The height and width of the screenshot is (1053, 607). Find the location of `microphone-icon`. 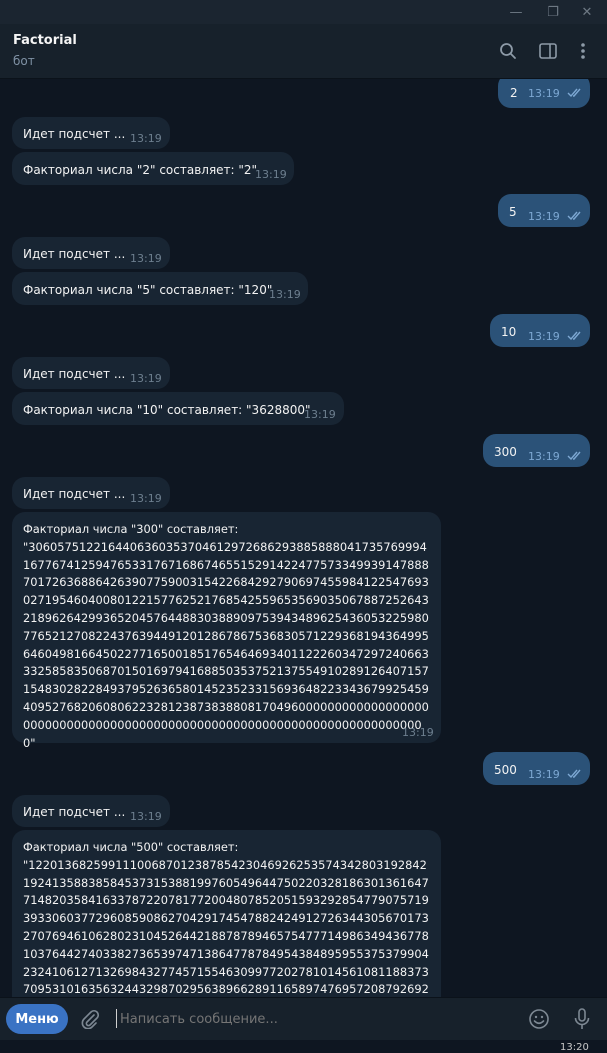

microphone-icon is located at coordinates (582, 1019).